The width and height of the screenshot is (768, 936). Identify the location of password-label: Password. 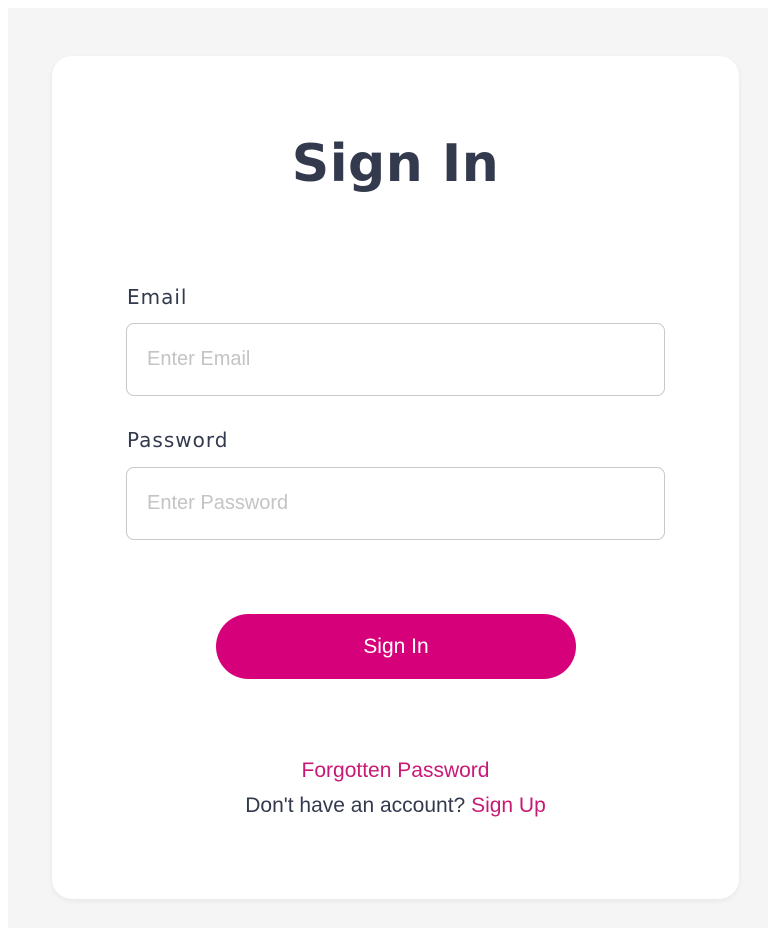
(178, 440).